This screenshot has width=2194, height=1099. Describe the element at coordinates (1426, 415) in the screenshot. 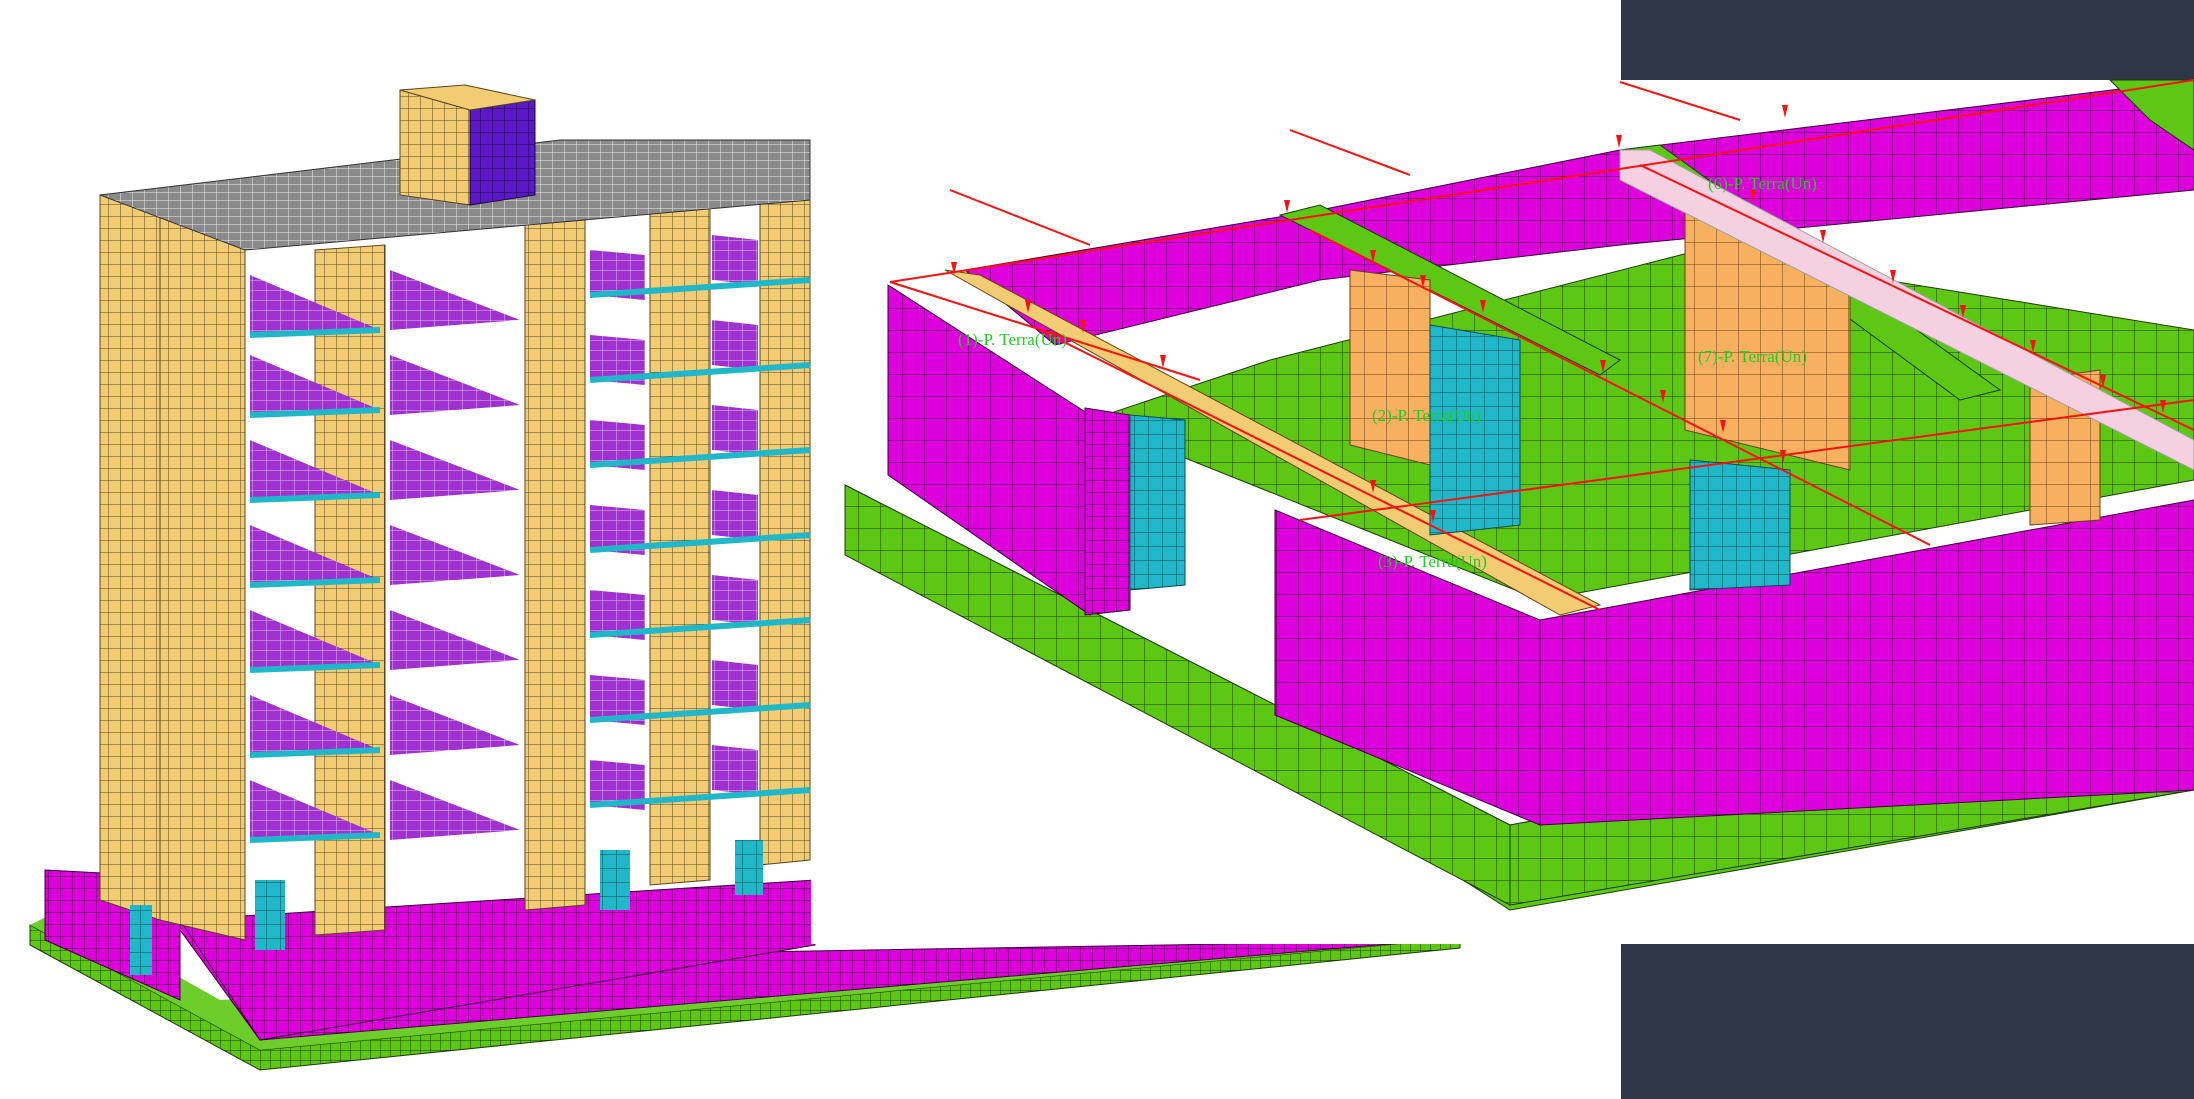

I see `load-label-2: (2)-P. Terra(Un)` at that location.